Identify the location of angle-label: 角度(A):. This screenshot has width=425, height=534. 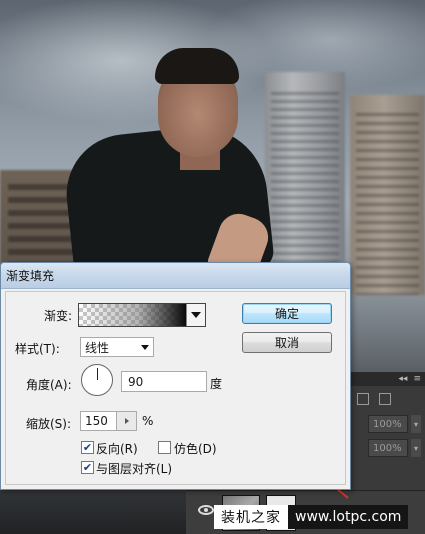
(49, 385).